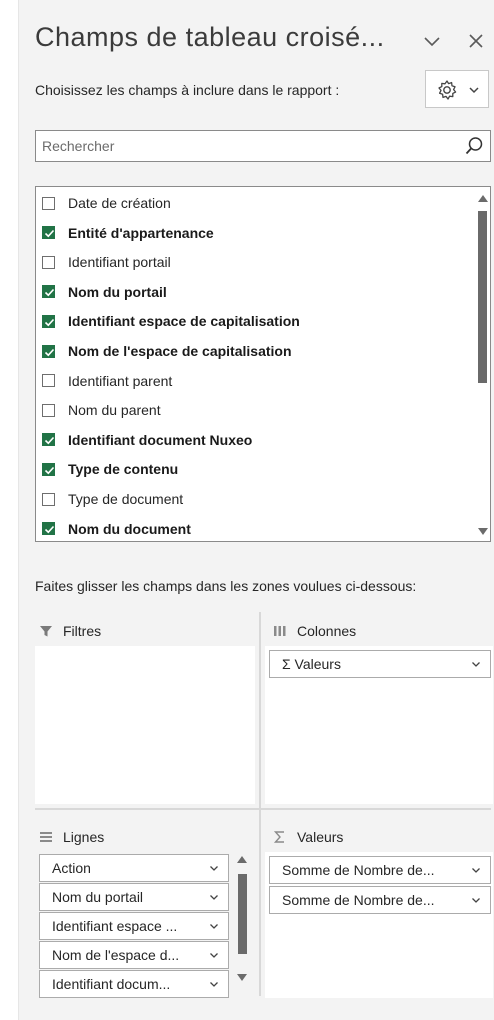 The height and width of the screenshot is (1020, 494). I want to click on field-label: Type de contenu, so click(123, 469).